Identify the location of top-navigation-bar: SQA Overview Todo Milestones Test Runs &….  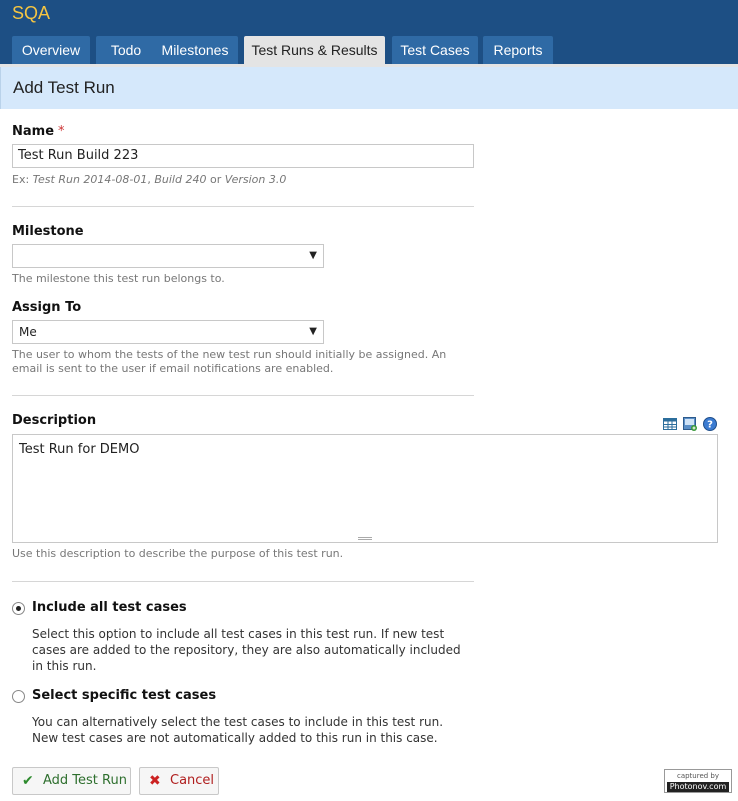
(369, 32).